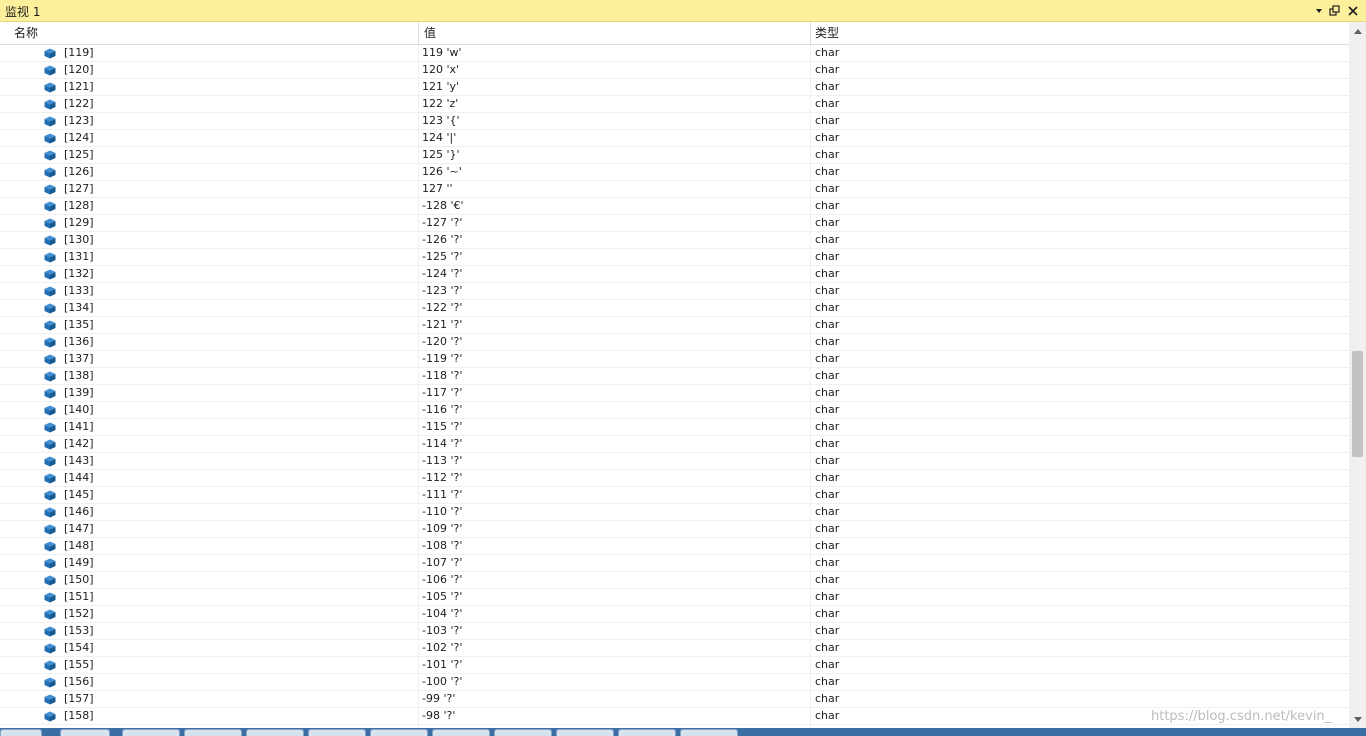 The height and width of the screenshot is (736, 1366). What do you see at coordinates (674, 495) in the screenshot?
I see `watch-row: [145] -111 '?' char` at bounding box center [674, 495].